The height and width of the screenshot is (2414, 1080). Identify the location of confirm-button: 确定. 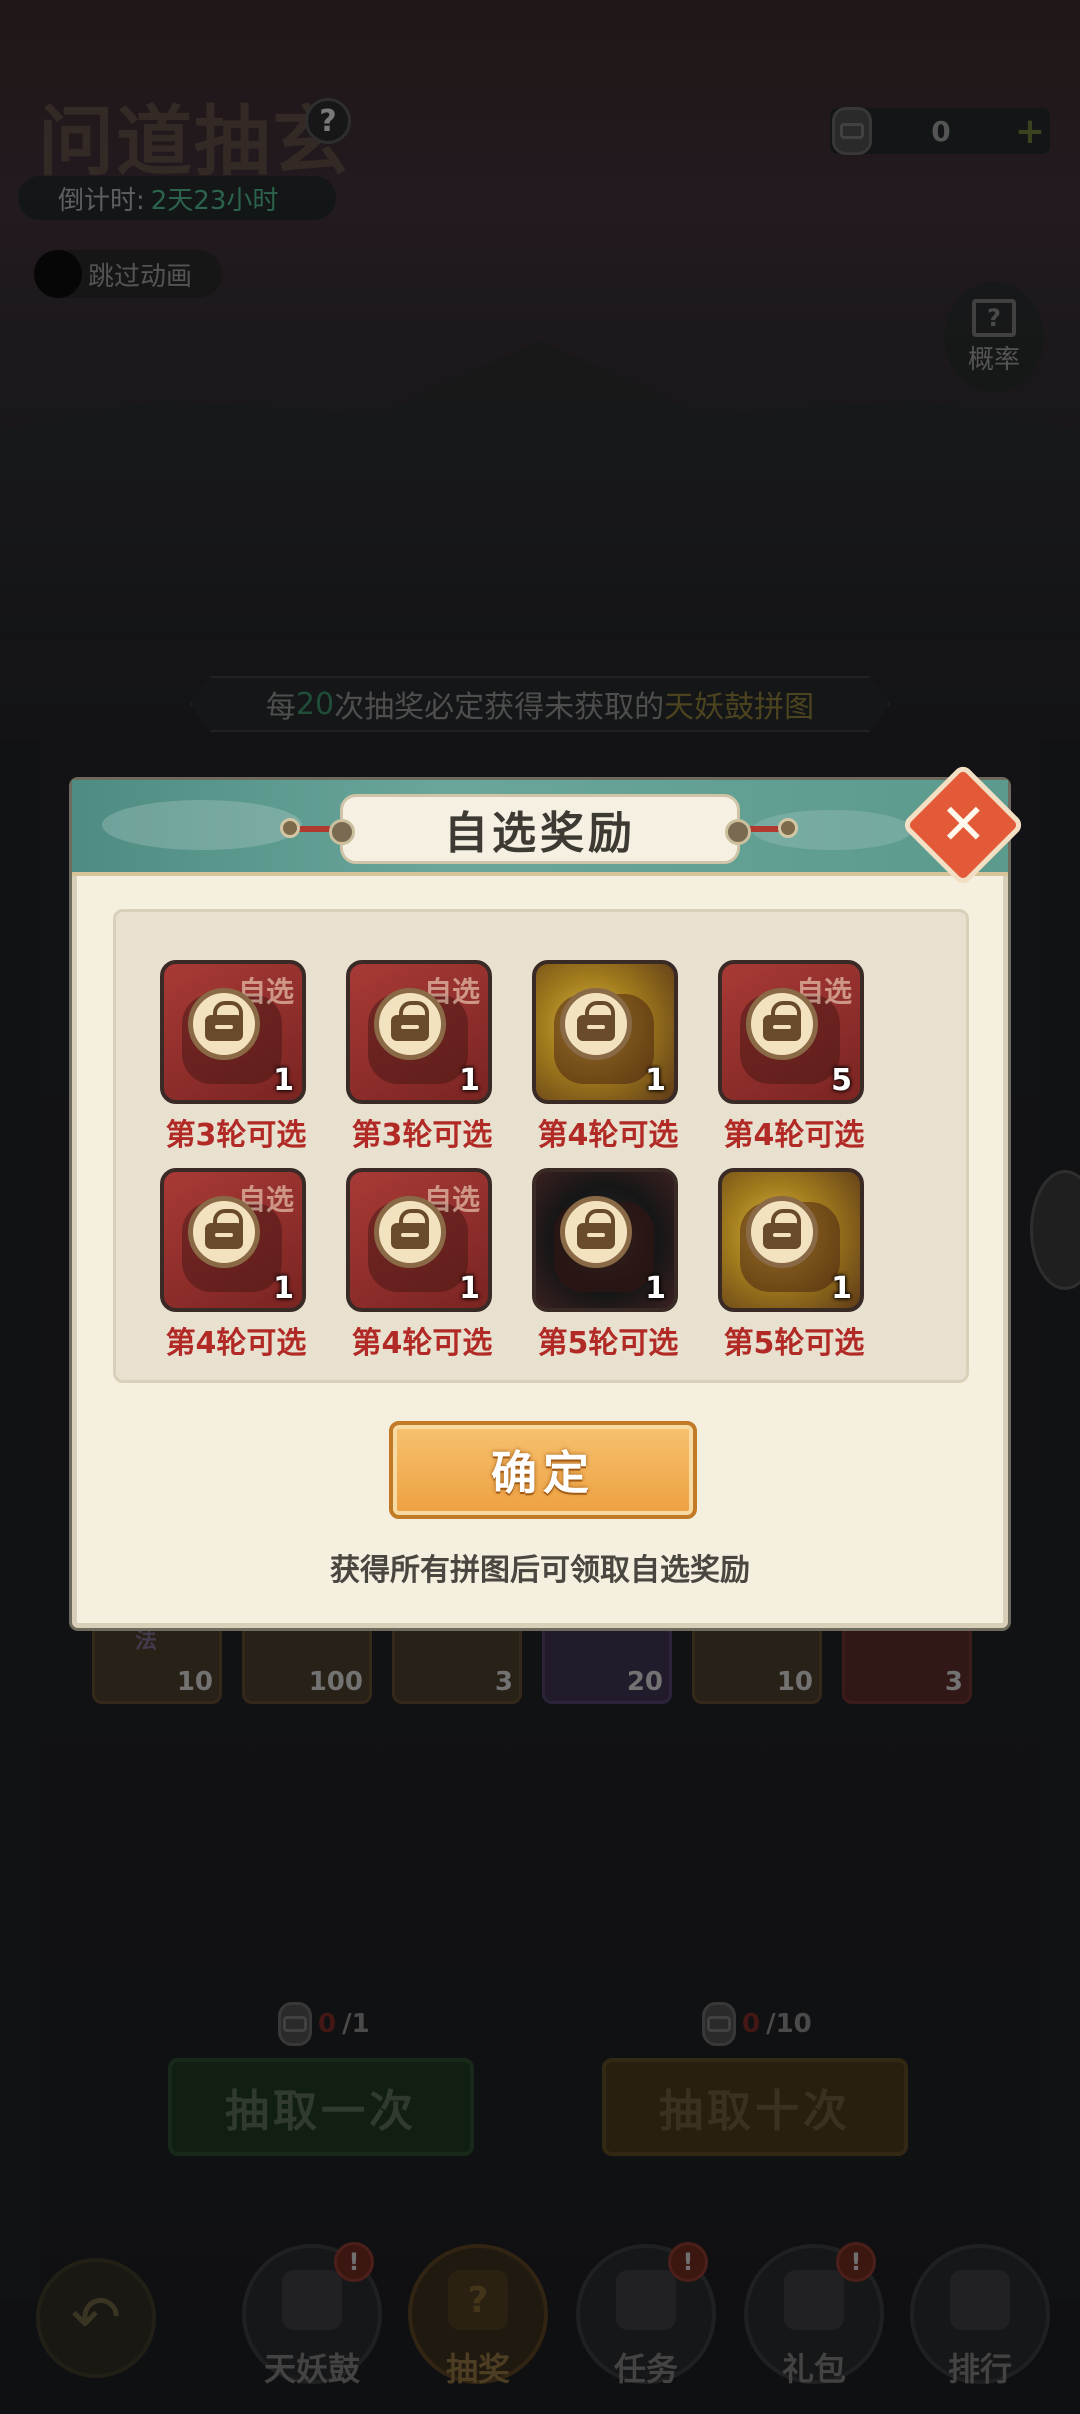
(543, 1470).